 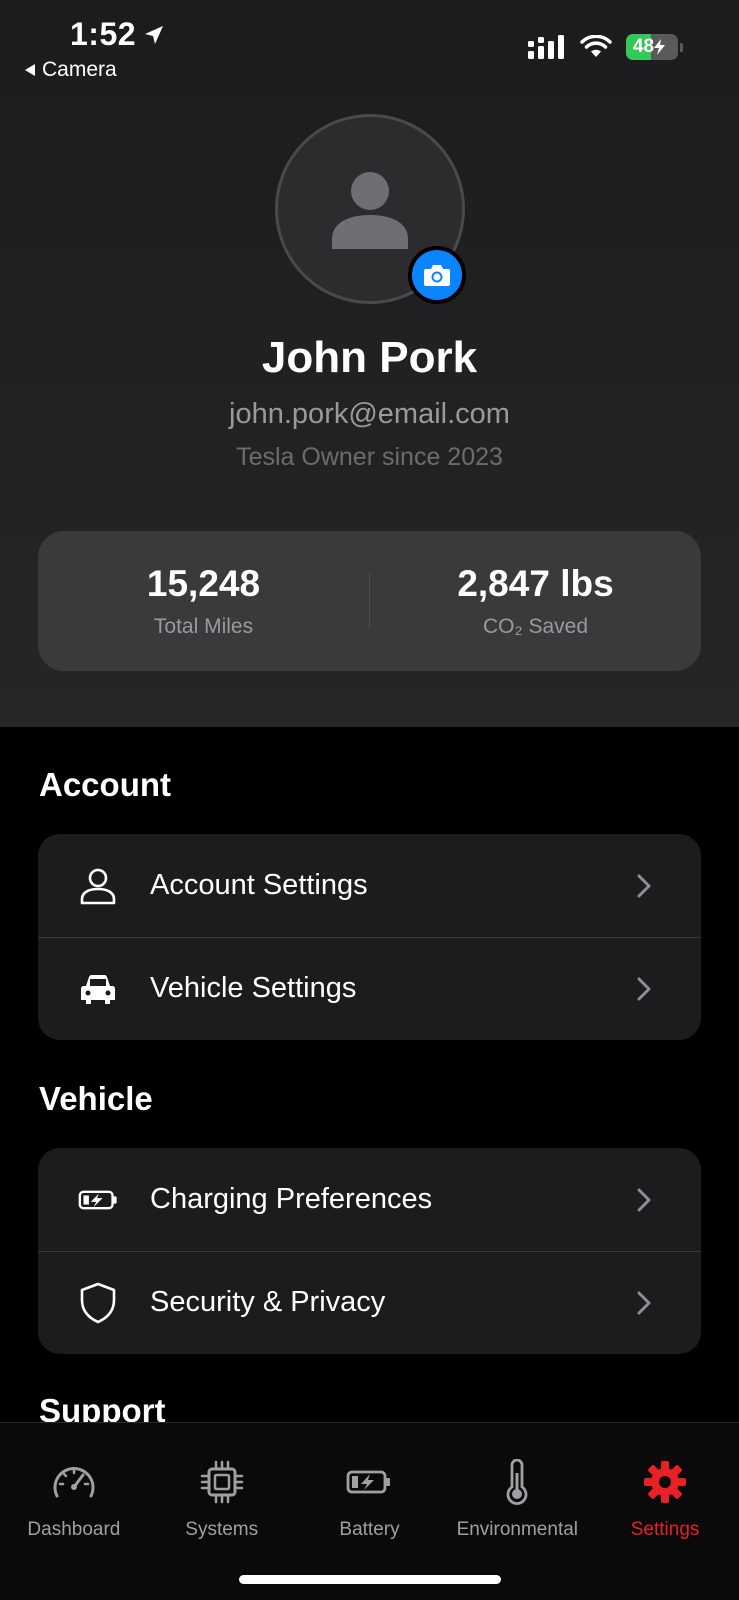 I want to click on vehicle-card: Charging Preferences Security & Privacy, so click(x=369, y=1251).